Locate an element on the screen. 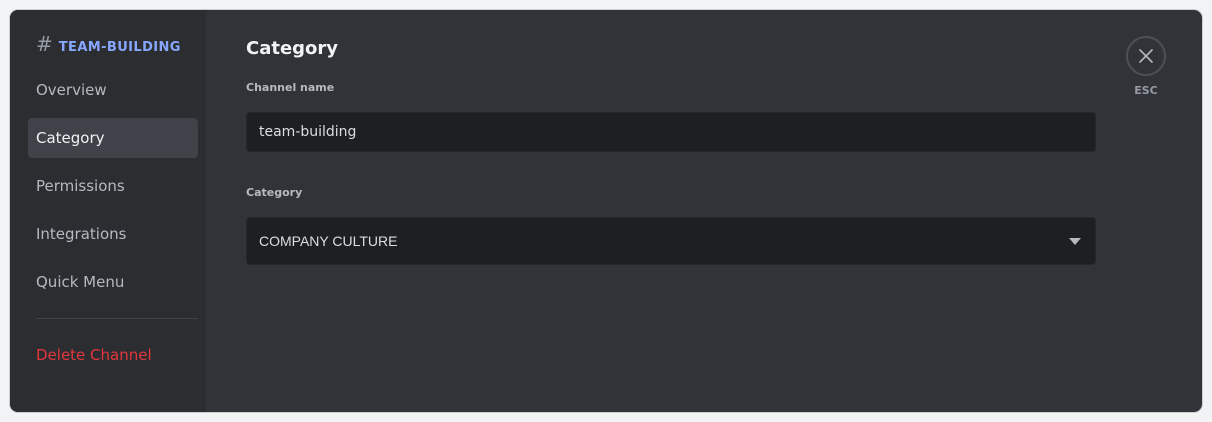 The width and height of the screenshot is (1212, 422). close-icon is located at coordinates (1146, 56).